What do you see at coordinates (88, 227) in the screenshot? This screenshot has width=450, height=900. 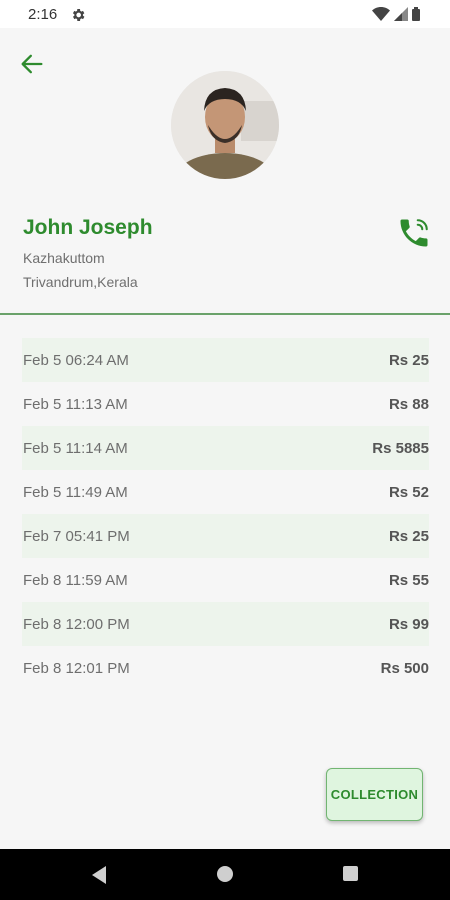 I see `profile-name: John Joseph` at bounding box center [88, 227].